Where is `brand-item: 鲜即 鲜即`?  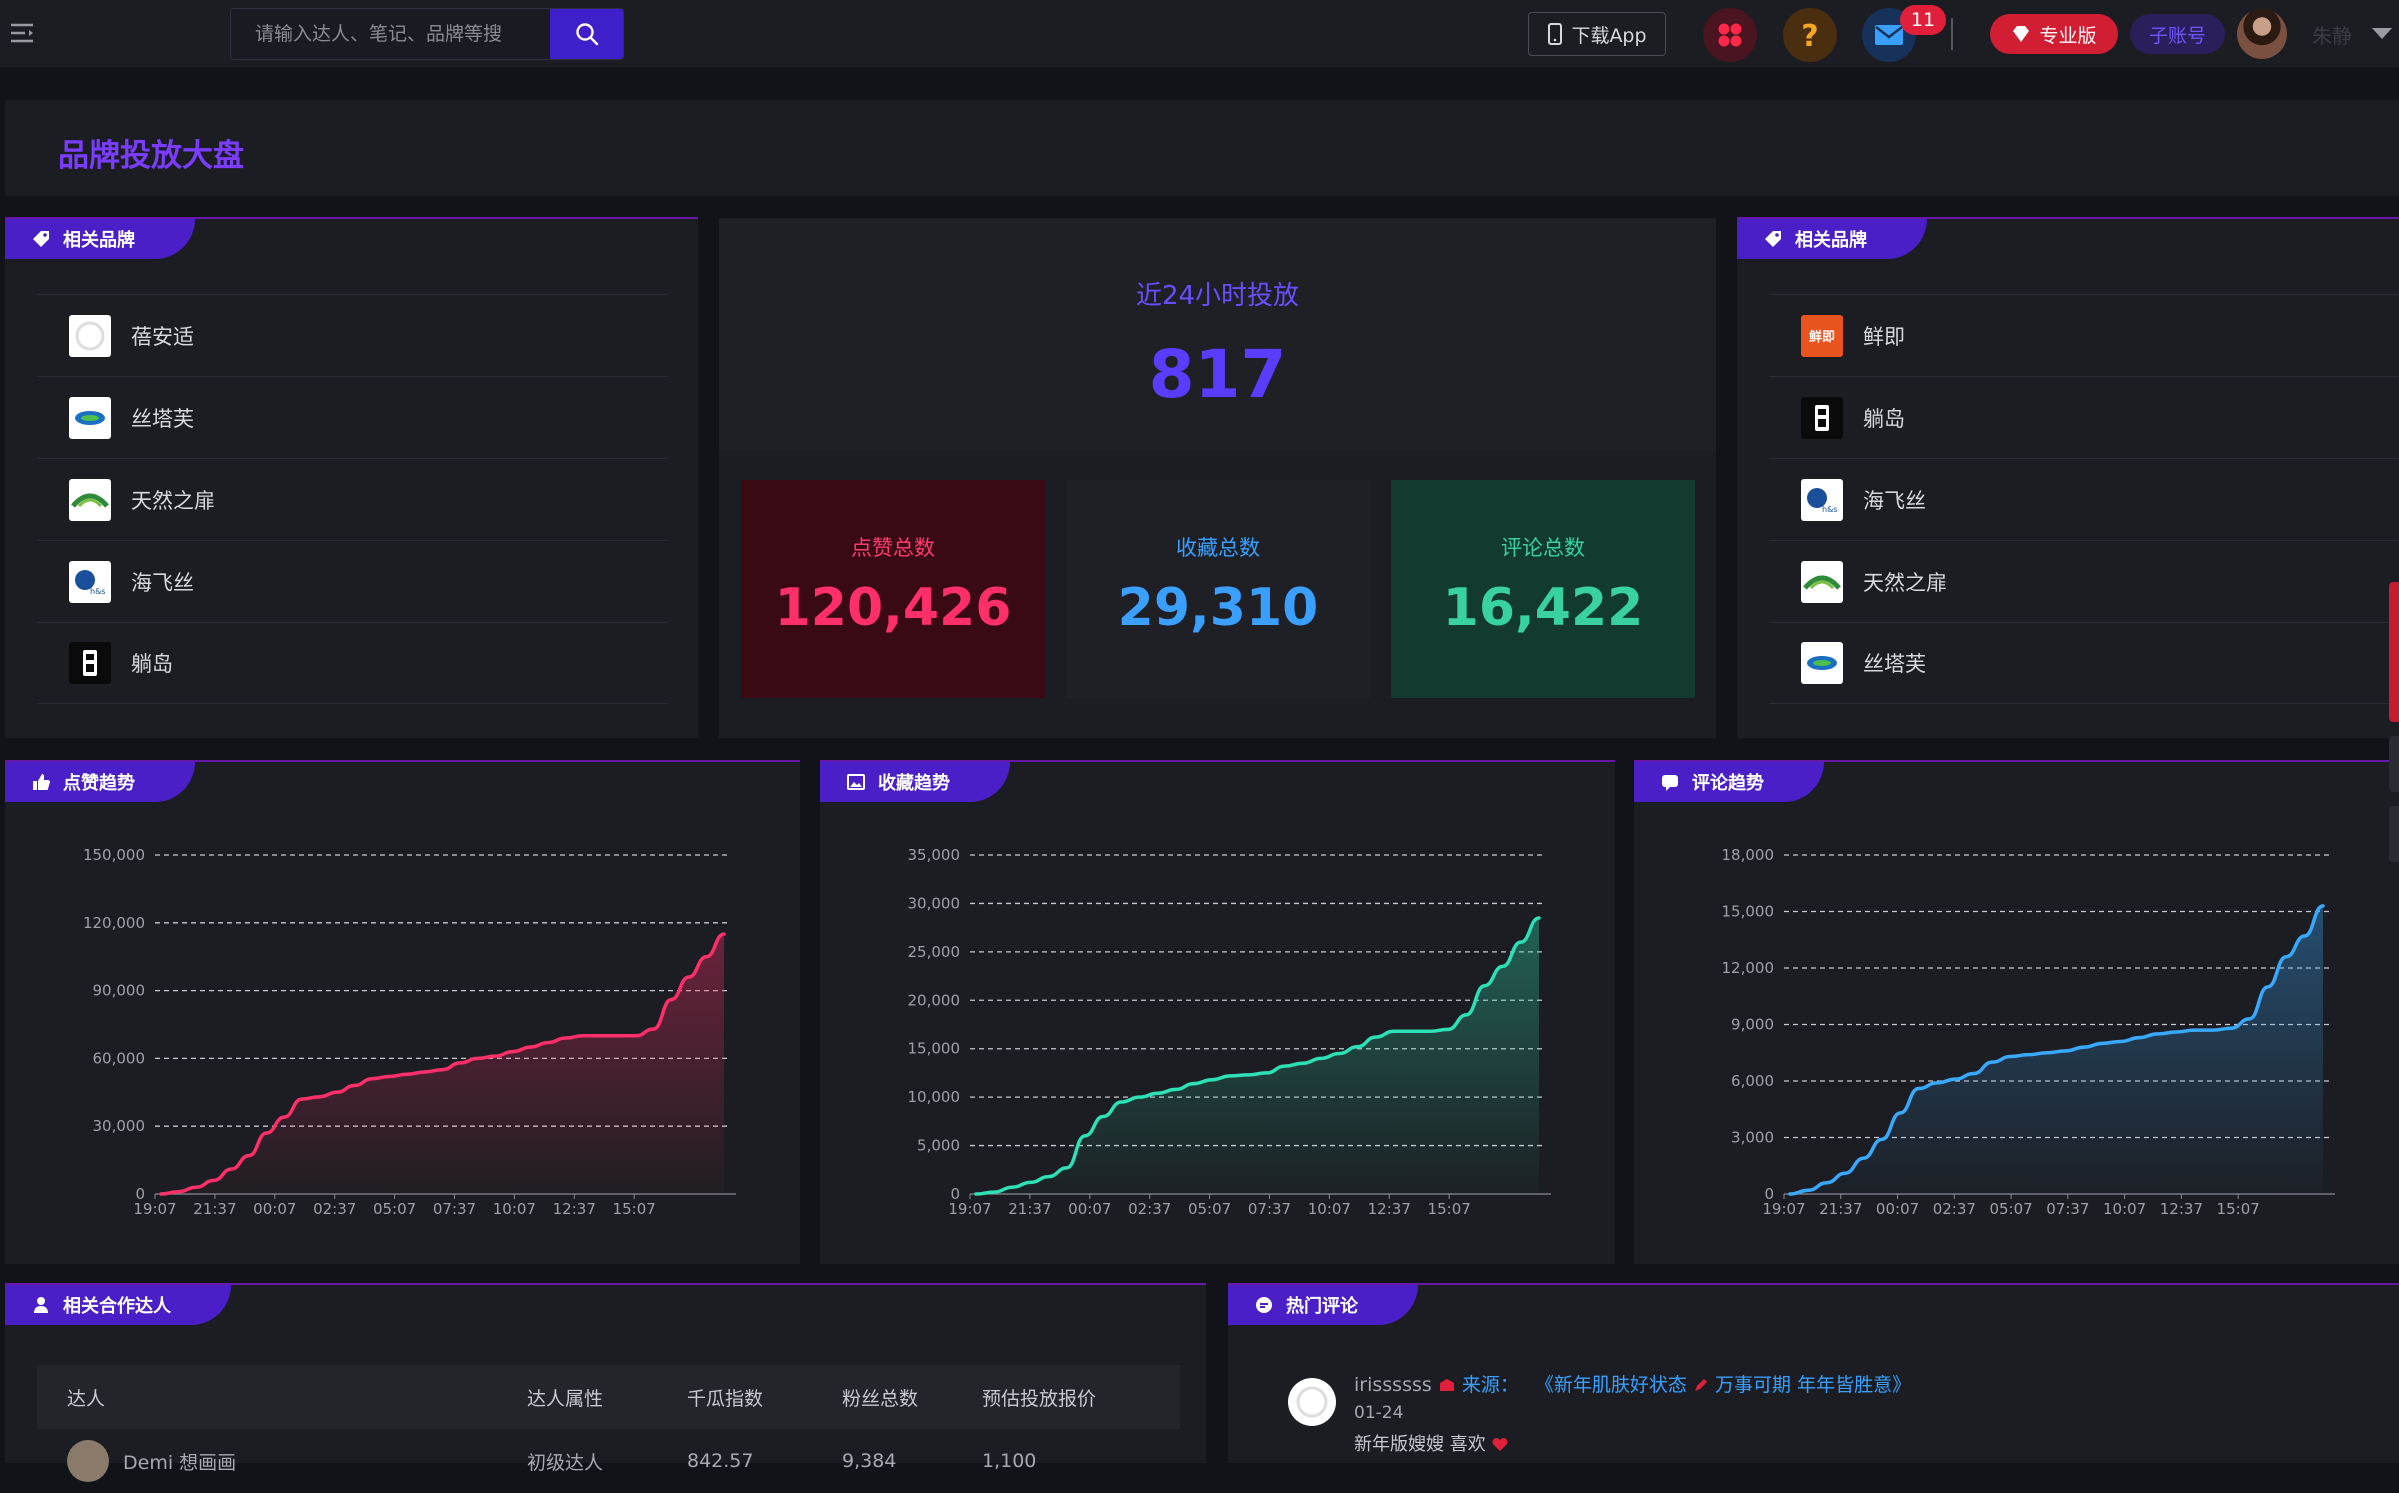
brand-item: 鲜即 鲜即 is located at coordinates (2084, 335).